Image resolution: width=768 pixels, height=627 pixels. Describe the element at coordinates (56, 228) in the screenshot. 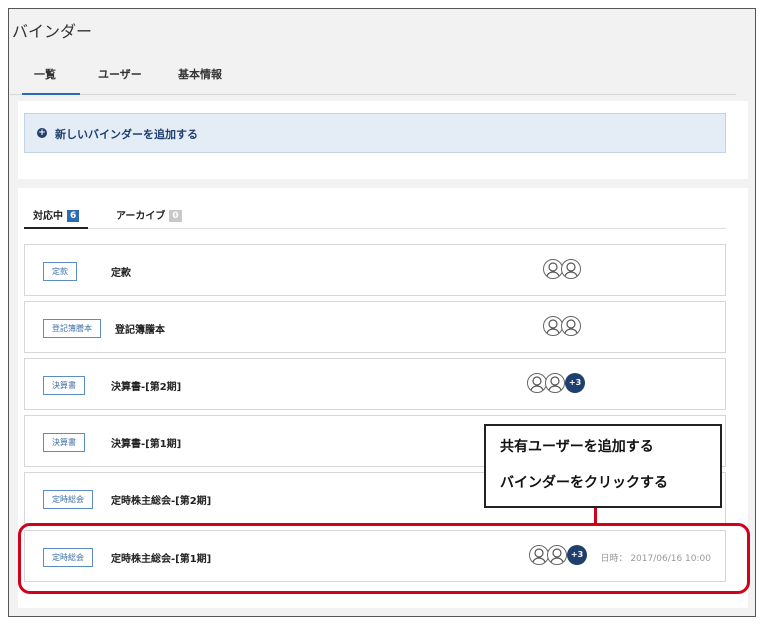

I see `subtab-active-indicator` at that location.